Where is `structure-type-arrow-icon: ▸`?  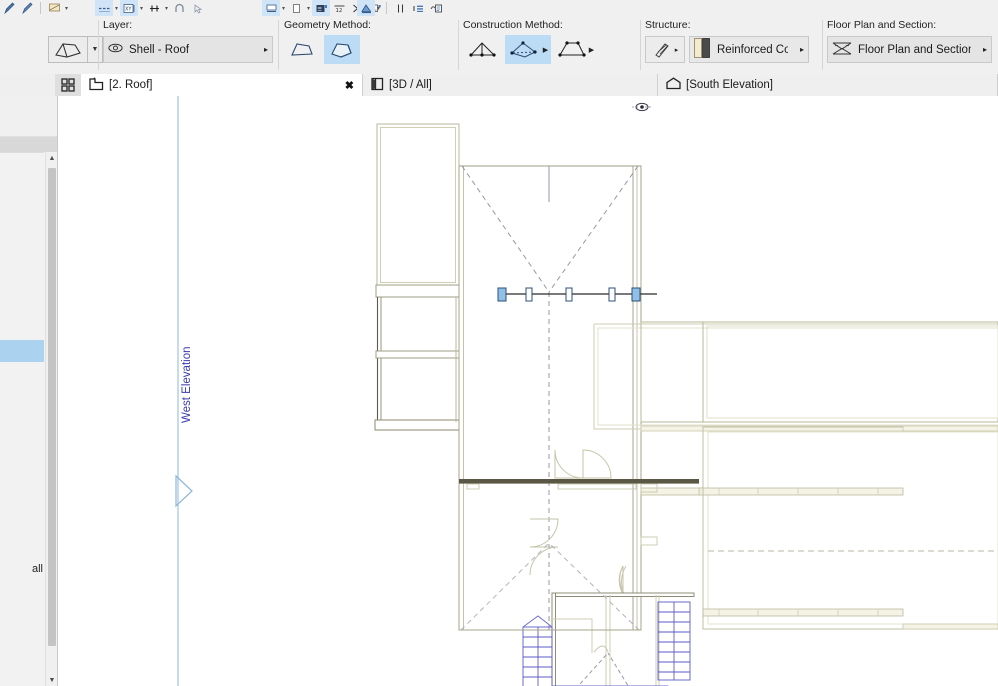
structure-type-arrow-icon: ▸ is located at coordinates (677, 50).